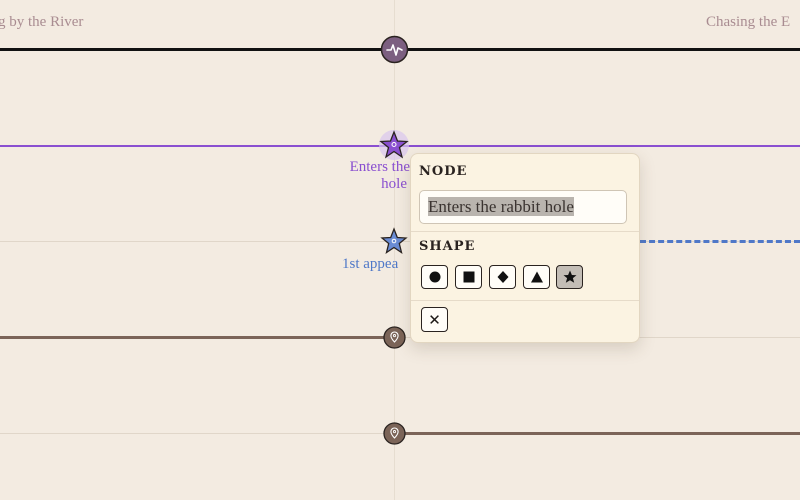 The image size is (800, 500). What do you see at coordinates (748, 22) in the screenshot?
I see `chapter-label-right: Chasing the E` at bounding box center [748, 22].